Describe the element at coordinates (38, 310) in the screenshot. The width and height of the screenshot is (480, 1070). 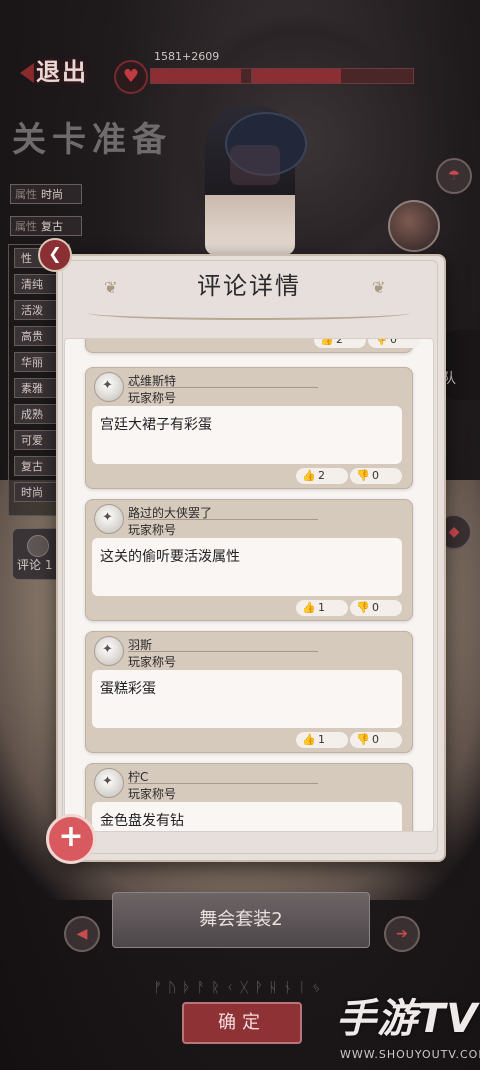
I see `attribute-item: 活泼` at that location.